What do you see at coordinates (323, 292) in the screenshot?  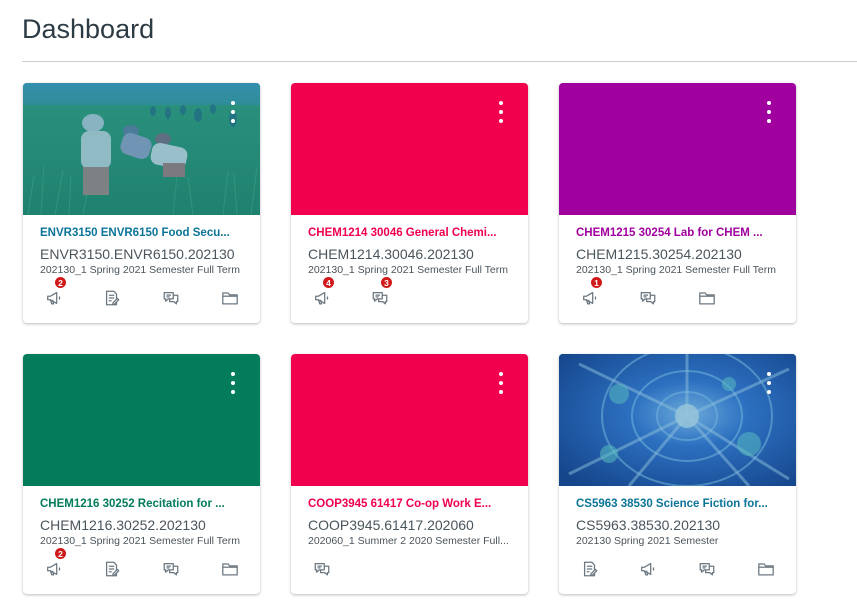 I see `announcements-action: 4` at bounding box center [323, 292].